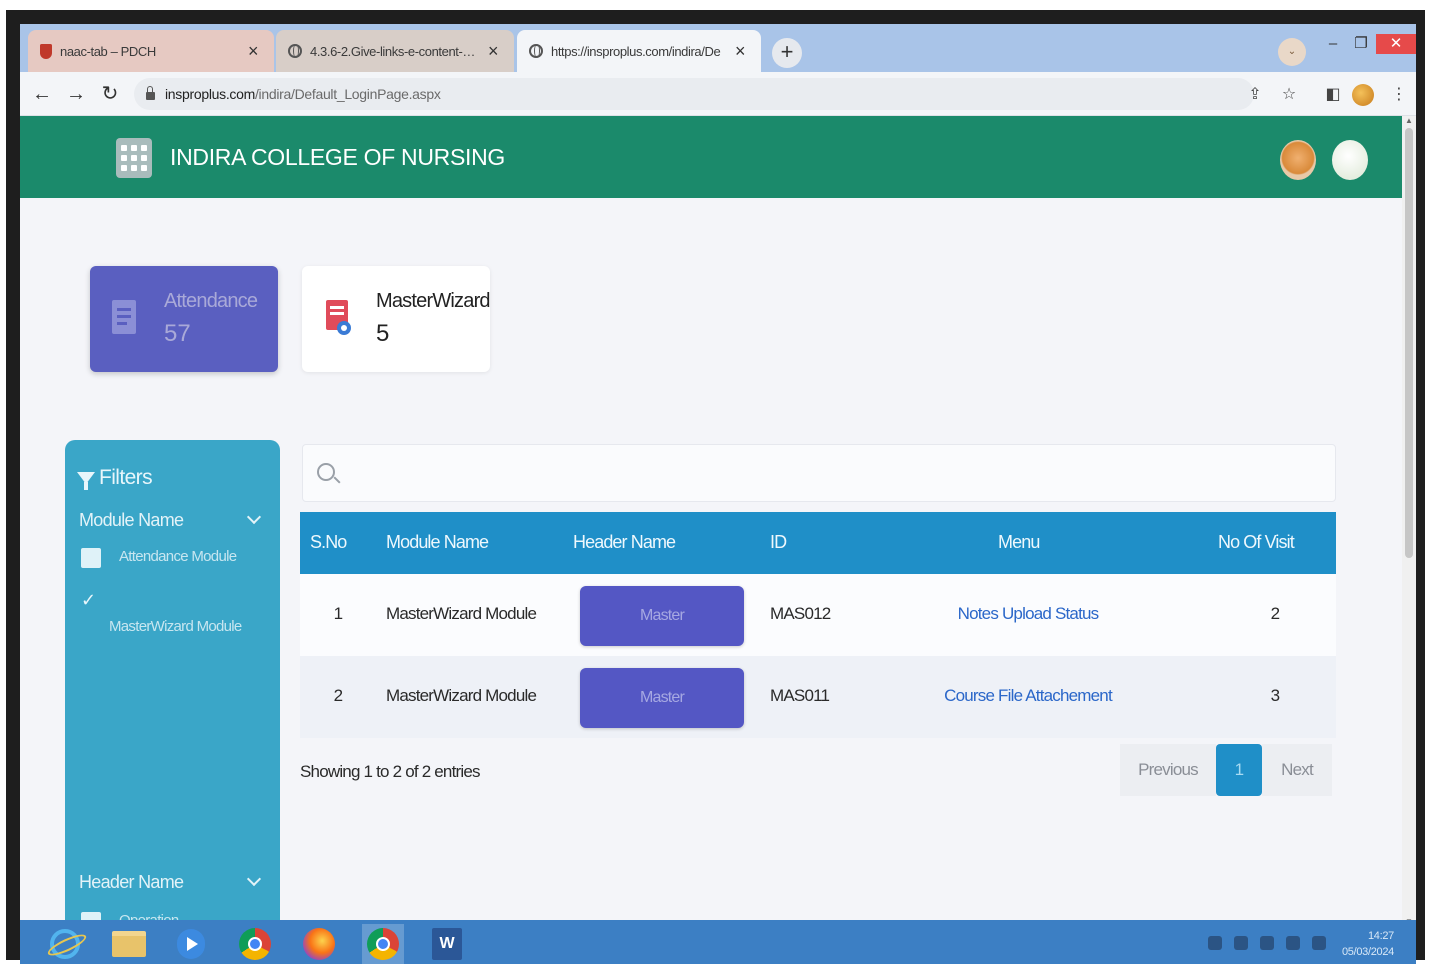 The height and width of the screenshot is (964, 1431). What do you see at coordinates (1028, 696) in the screenshot?
I see `menu-link: Course File Attachement` at bounding box center [1028, 696].